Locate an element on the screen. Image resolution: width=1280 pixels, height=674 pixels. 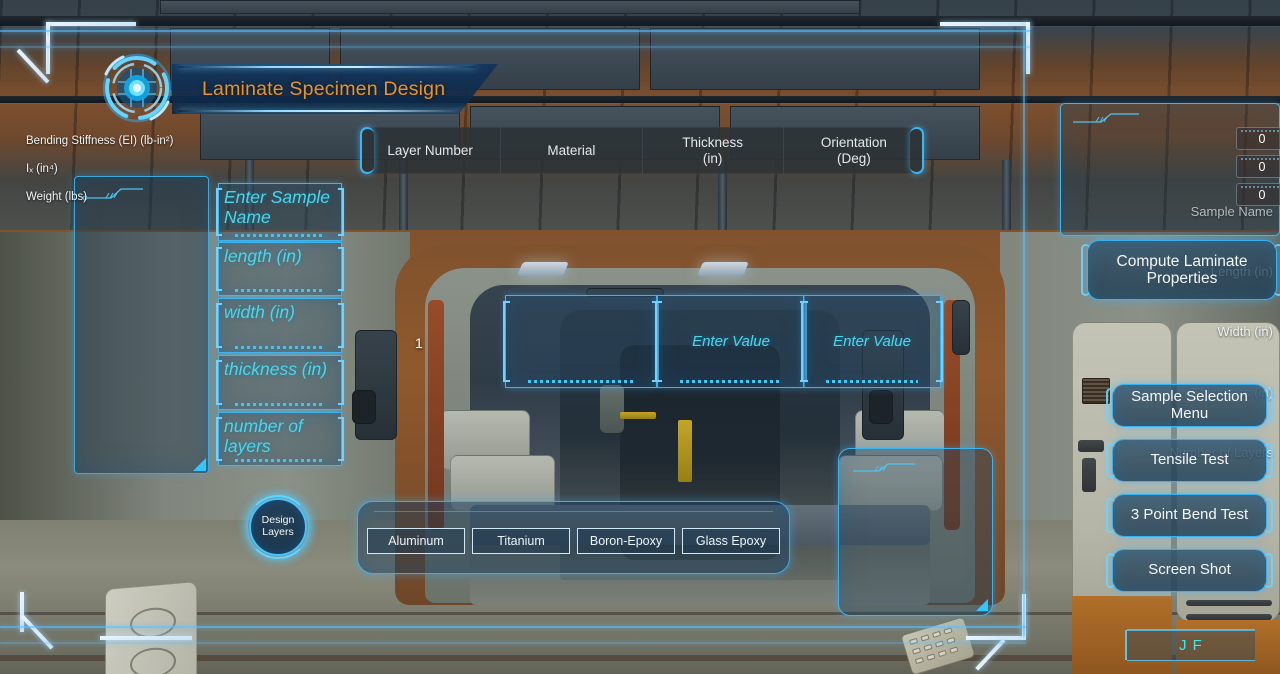
stat-label-bending-stiffness: Bending Stiffness (EI) (lb-in²) is located at coordinates (100, 141).